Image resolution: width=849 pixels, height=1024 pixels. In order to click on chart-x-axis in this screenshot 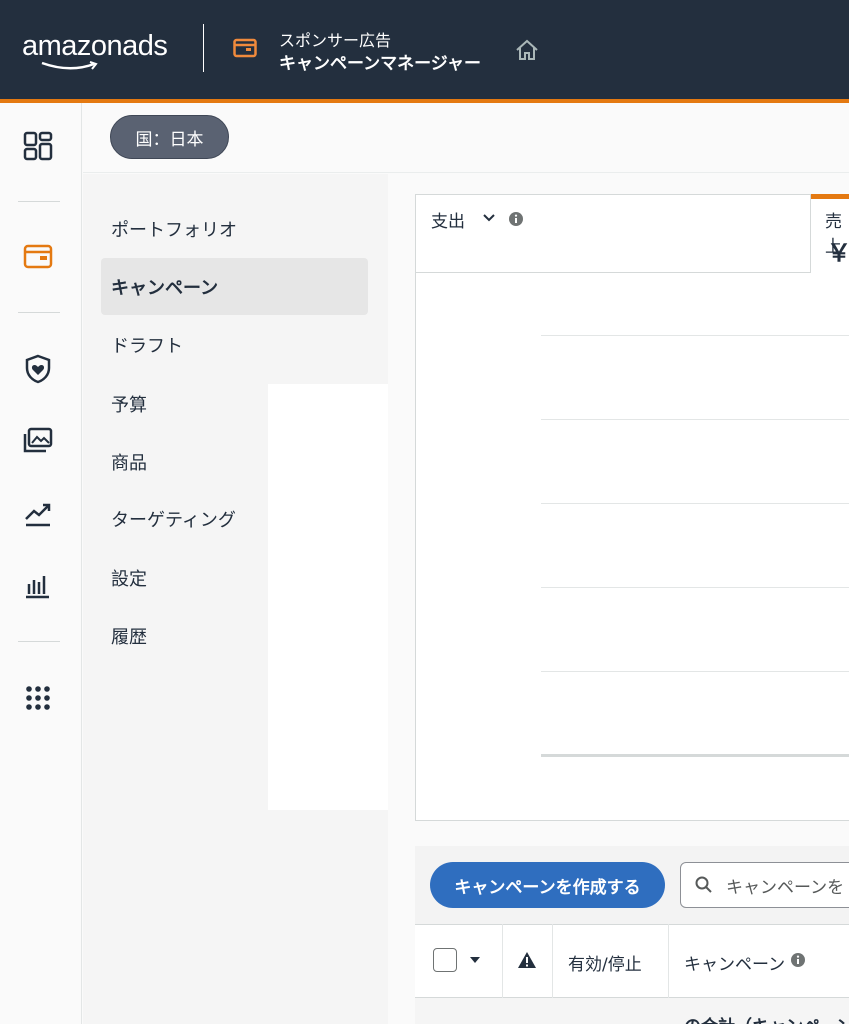, I will do `click(695, 755)`.